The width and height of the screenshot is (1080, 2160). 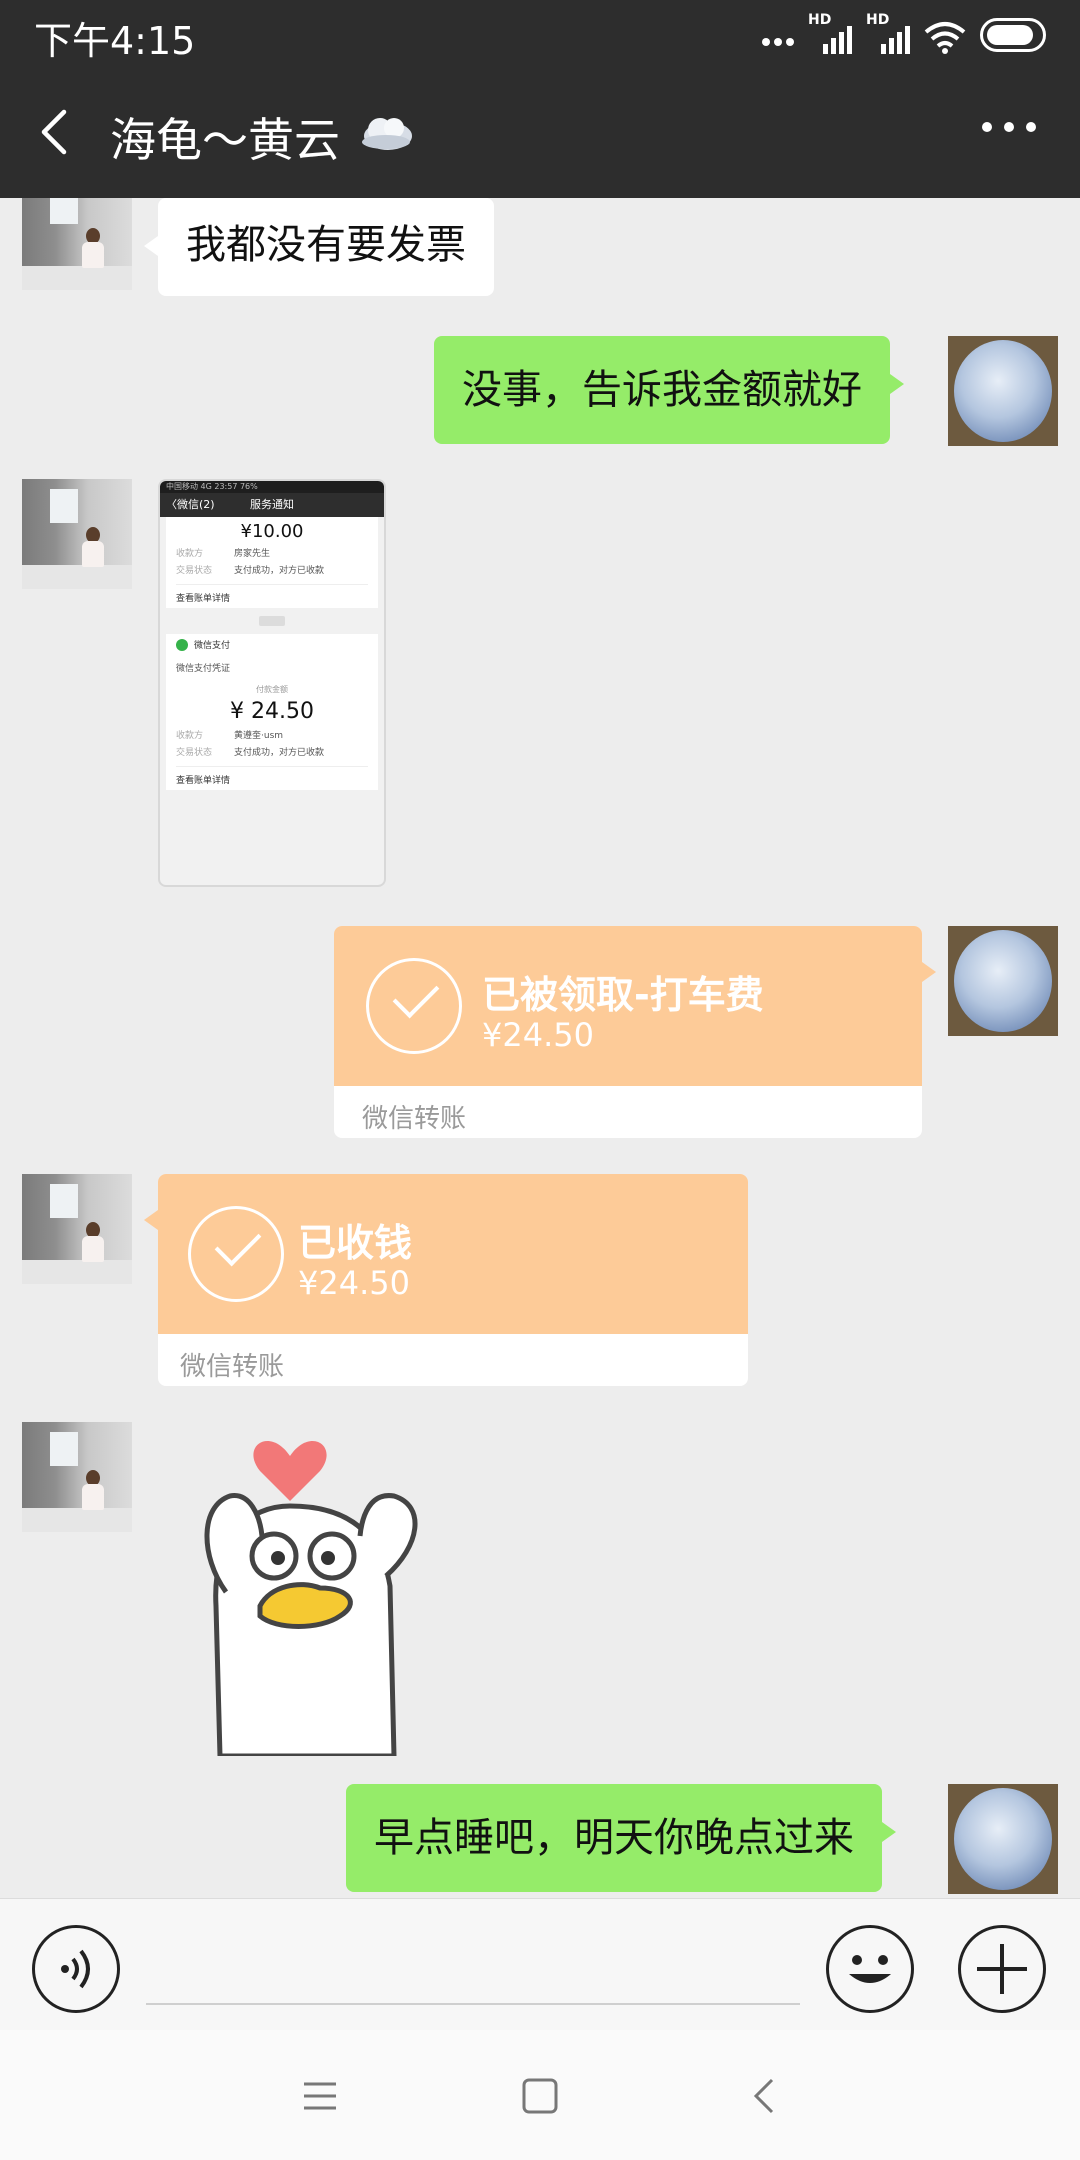 I want to click on battery-icon, so click(x=1013, y=35).